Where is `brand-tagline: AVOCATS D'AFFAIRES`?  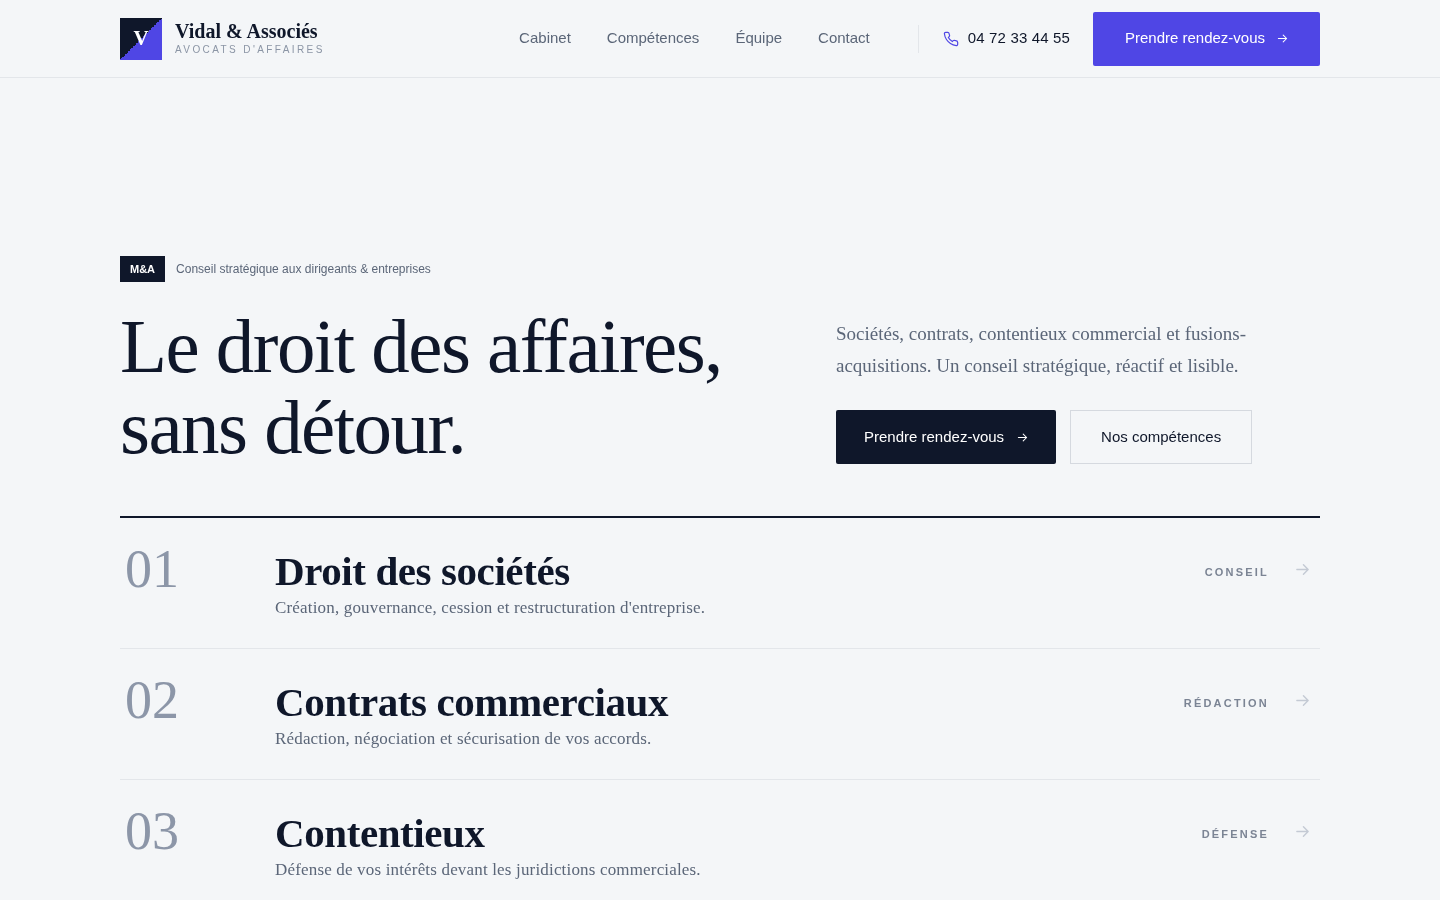 brand-tagline: AVOCATS D'AFFAIRES is located at coordinates (250, 50).